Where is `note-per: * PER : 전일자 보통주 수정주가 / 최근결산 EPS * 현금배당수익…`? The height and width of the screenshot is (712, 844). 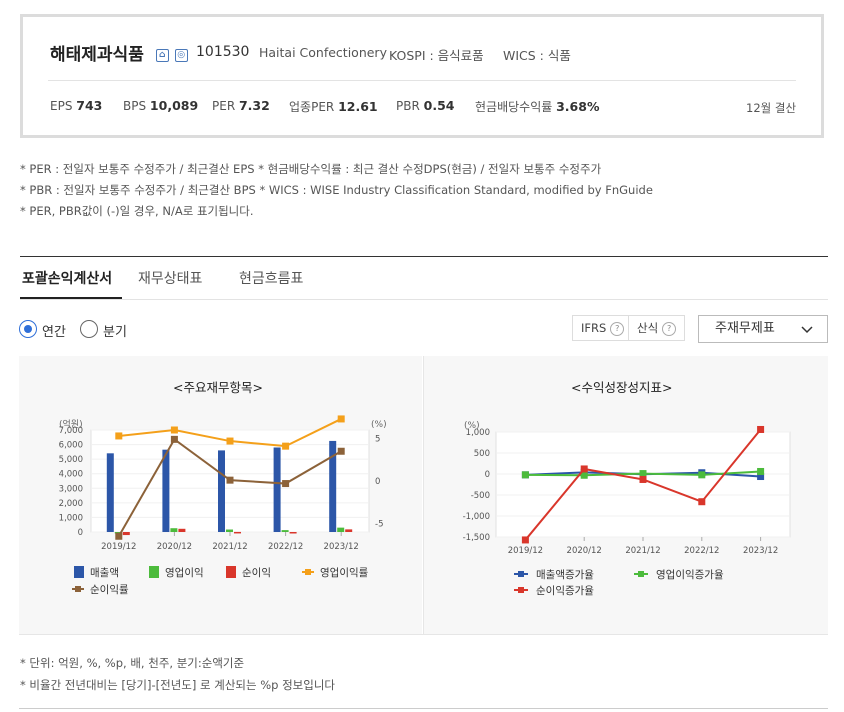 note-per: * PER : 전일자 보통주 수정주가 / 최근결산 EPS * 현금배당수익… is located at coordinates (311, 169).